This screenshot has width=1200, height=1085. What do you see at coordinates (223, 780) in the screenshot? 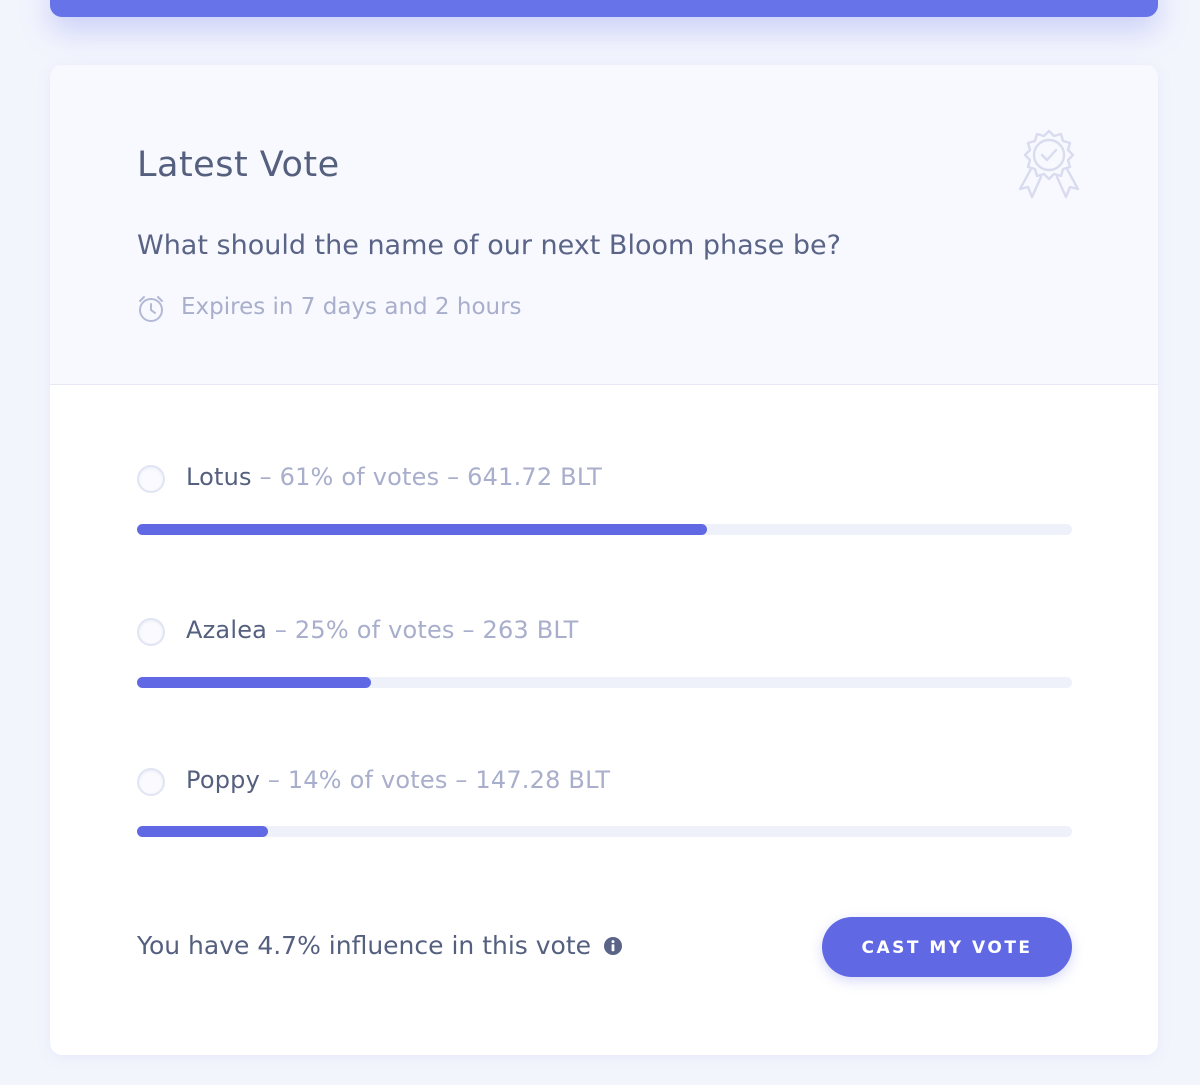
I see `option-name: Poppy` at bounding box center [223, 780].